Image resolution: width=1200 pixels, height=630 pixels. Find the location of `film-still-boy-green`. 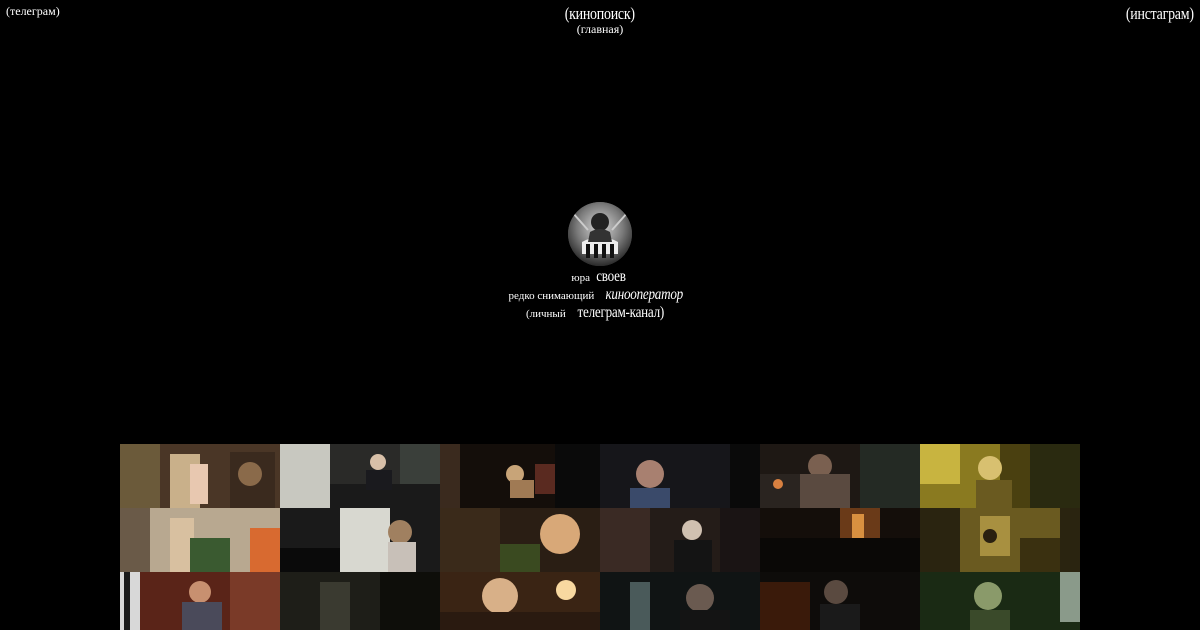

film-still-boy-green is located at coordinates (1000, 601).